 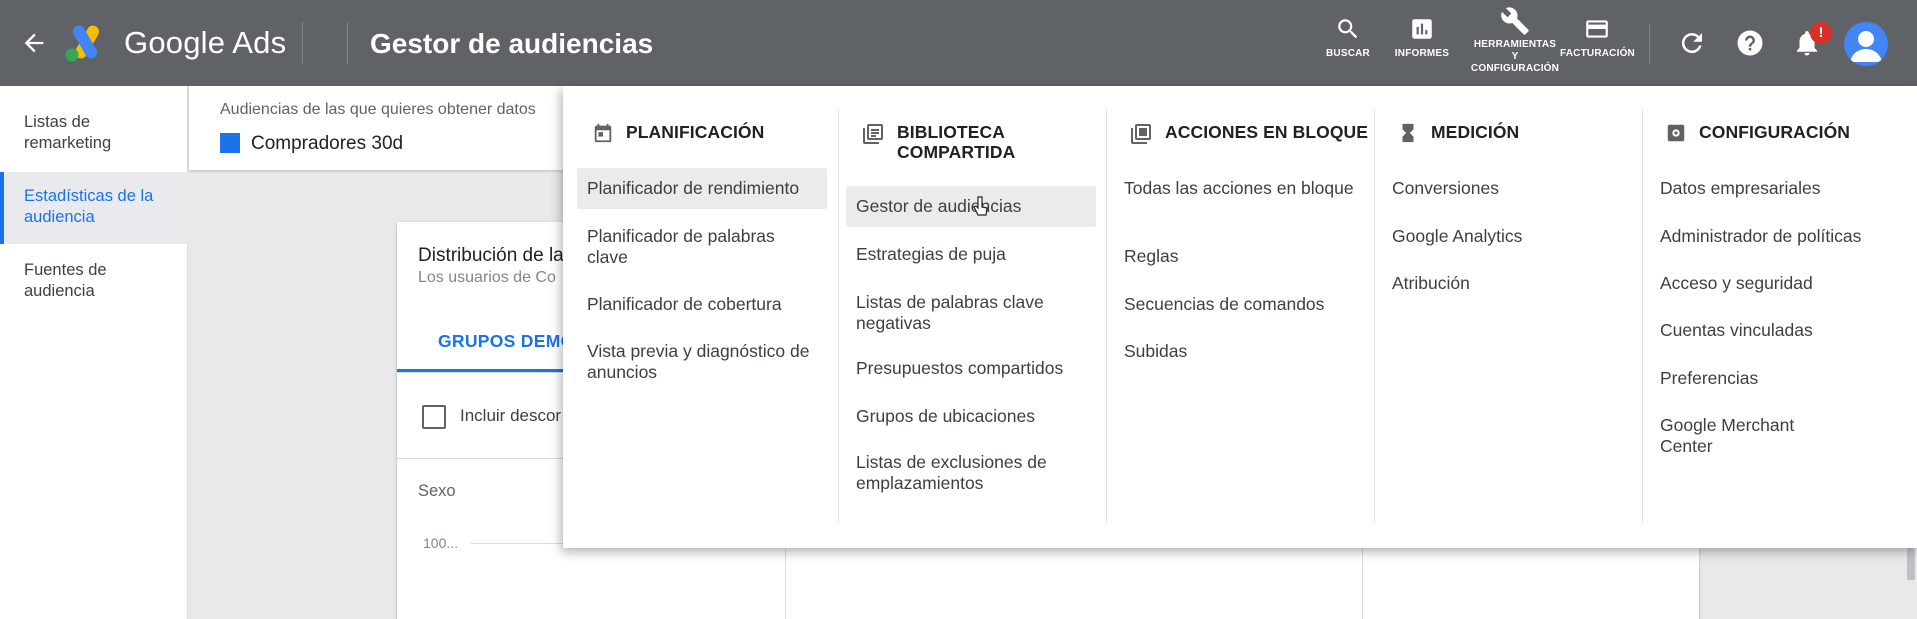 I want to click on search-icon, so click(x=1348, y=29).